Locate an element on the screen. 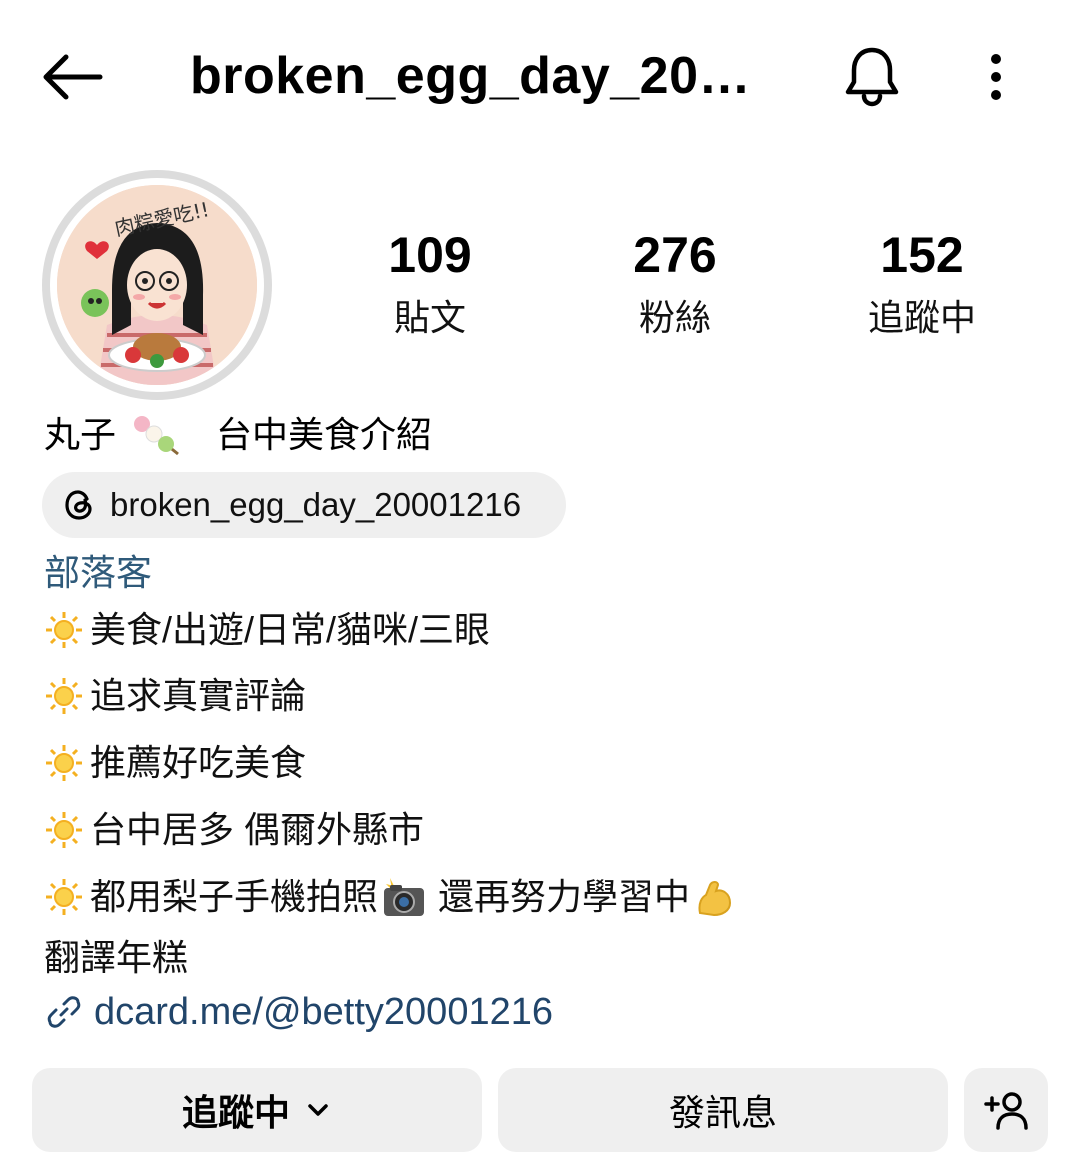 Image resolution: width=1080 pixels, height=1176 pixels. message-button-label: 發訊息 is located at coordinates (722, 1112).